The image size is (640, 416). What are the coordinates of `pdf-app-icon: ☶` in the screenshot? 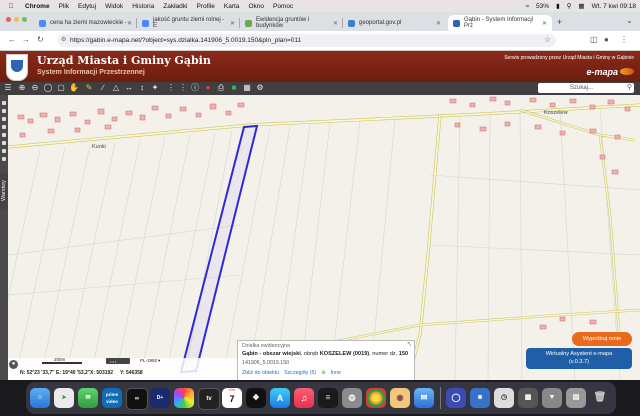 It's located at (328, 398).